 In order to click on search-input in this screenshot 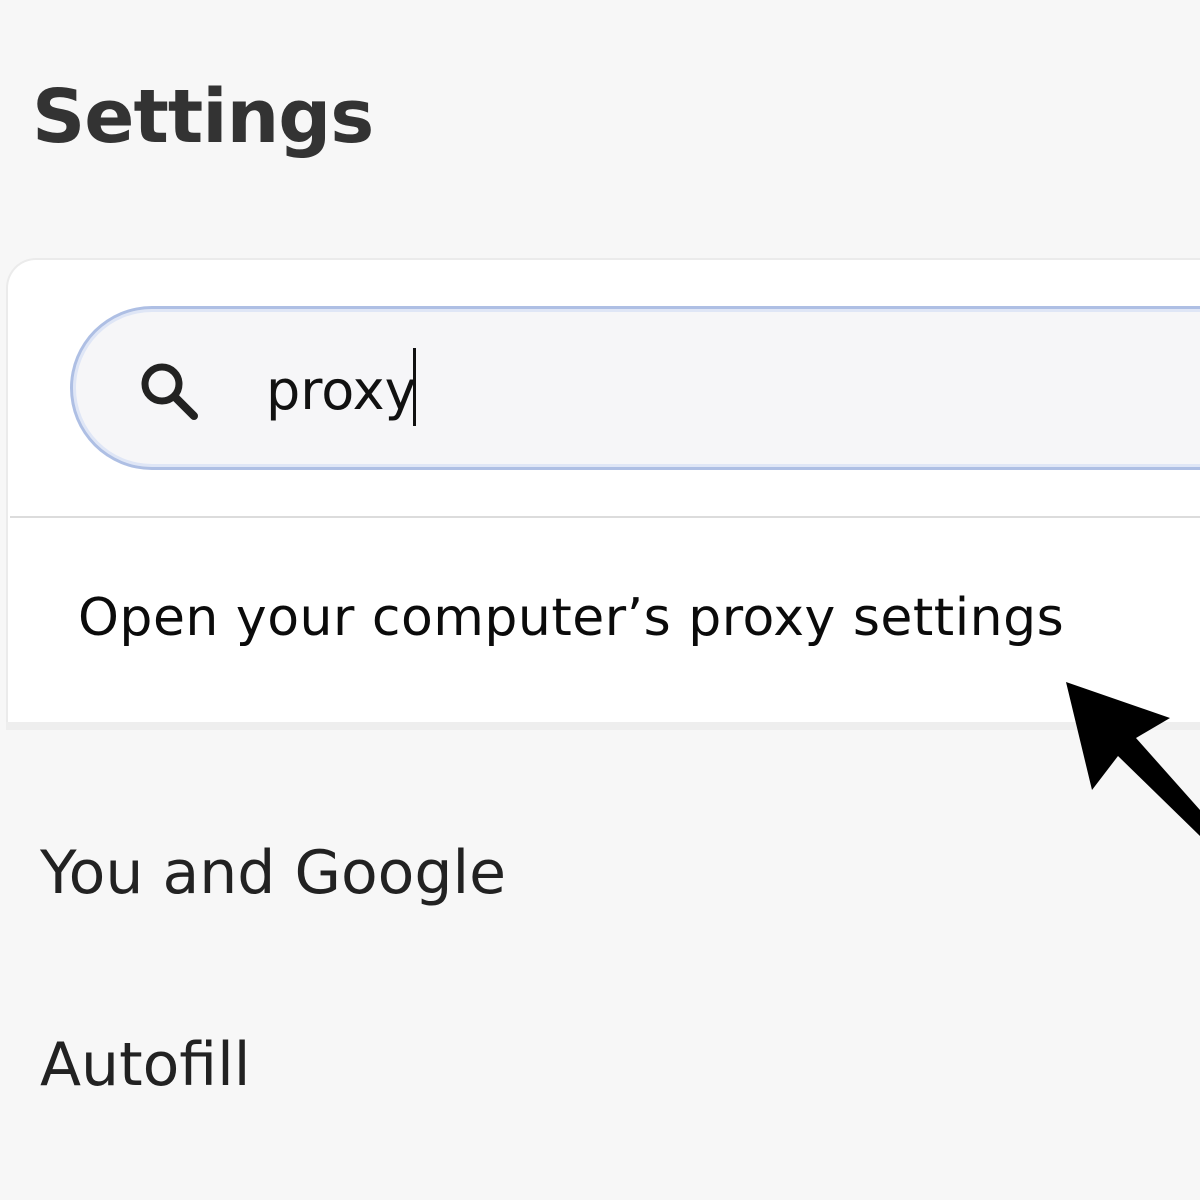, I will do `click(566, 391)`.